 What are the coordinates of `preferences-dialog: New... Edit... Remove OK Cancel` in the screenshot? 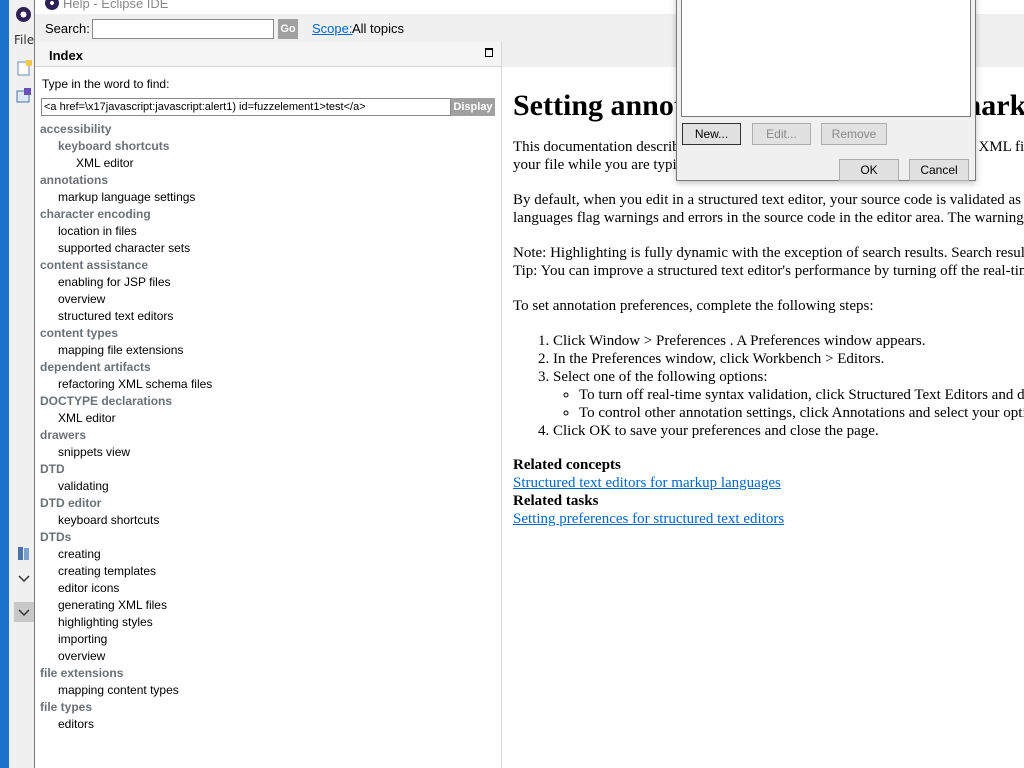 It's located at (826, 90).